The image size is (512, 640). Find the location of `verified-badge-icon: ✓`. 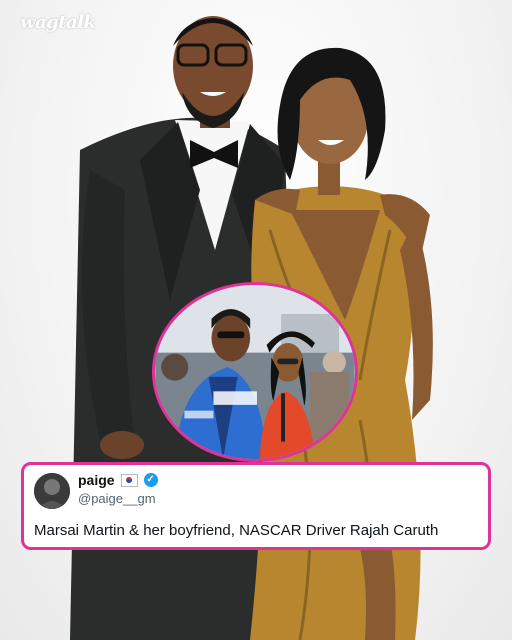

verified-badge-icon: ✓ is located at coordinates (150, 480).